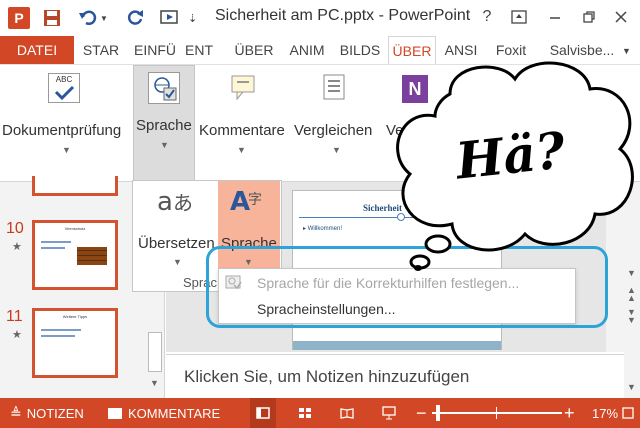 Image resolution: width=640 pixels, height=428 pixels. What do you see at coordinates (244, 87) in the screenshot?
I see `comment-icon` at bounding box center [244, 87].